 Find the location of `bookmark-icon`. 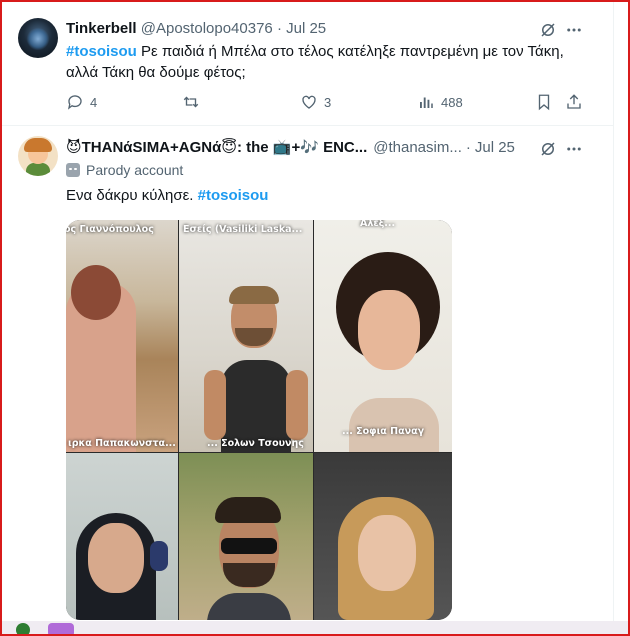

bookmark-icon is located at coordinates (544, 102).